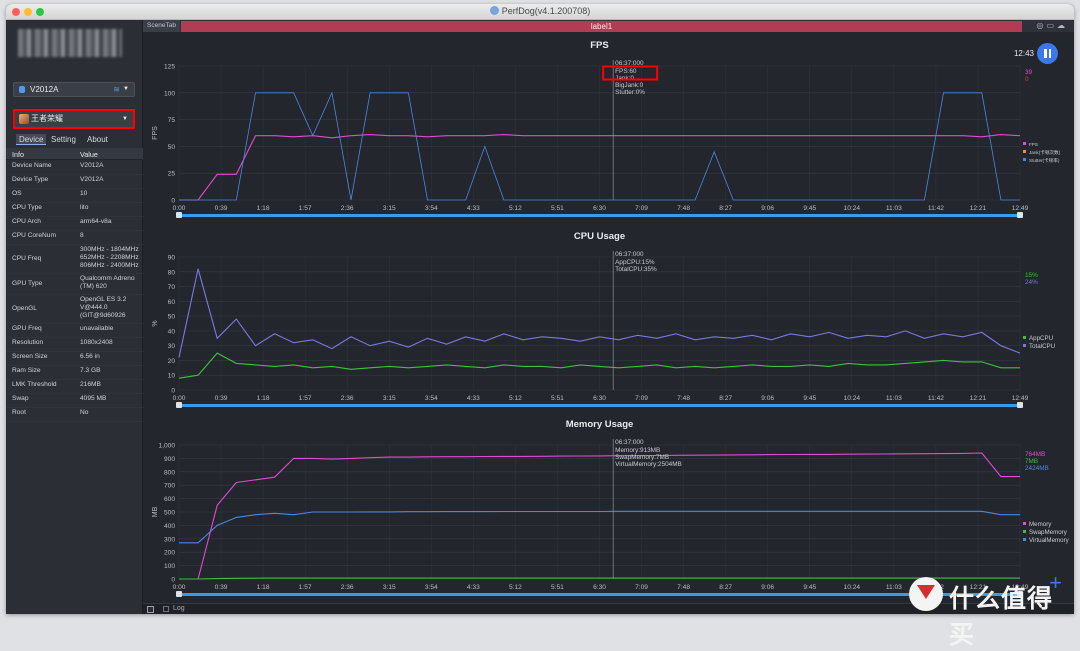  Describe the element at coordinates (24, 308) in the screenshot. I see `row-key: OpenGL` at that location.